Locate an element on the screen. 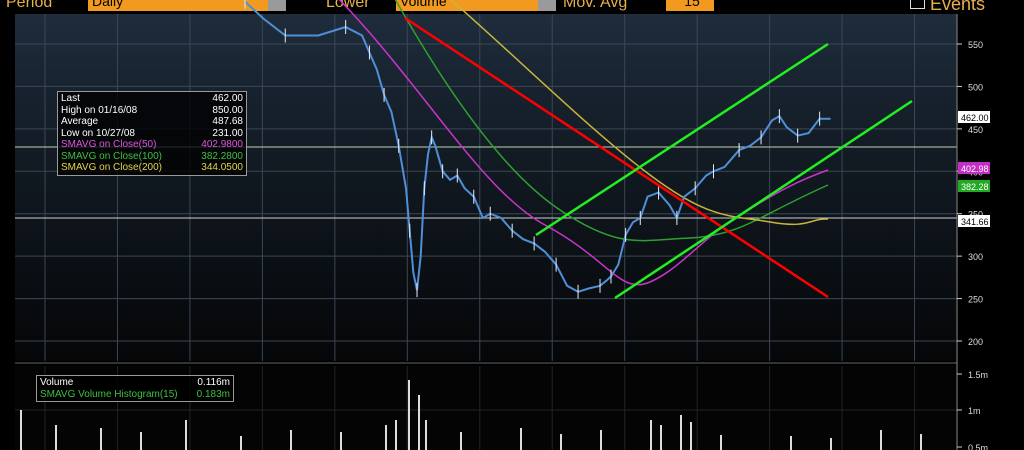 The image size is (1024, 450). legend-sma50-value: 402.9800 is located at coordinates (222, 144).